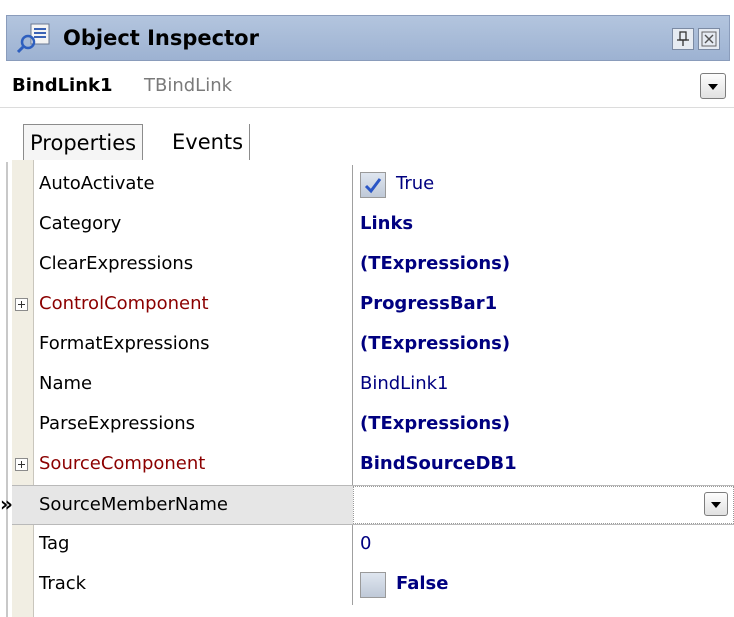  Describe the element at coordinates (33, 38) in the screenshot. I see `object-inspector-icon` at that location.